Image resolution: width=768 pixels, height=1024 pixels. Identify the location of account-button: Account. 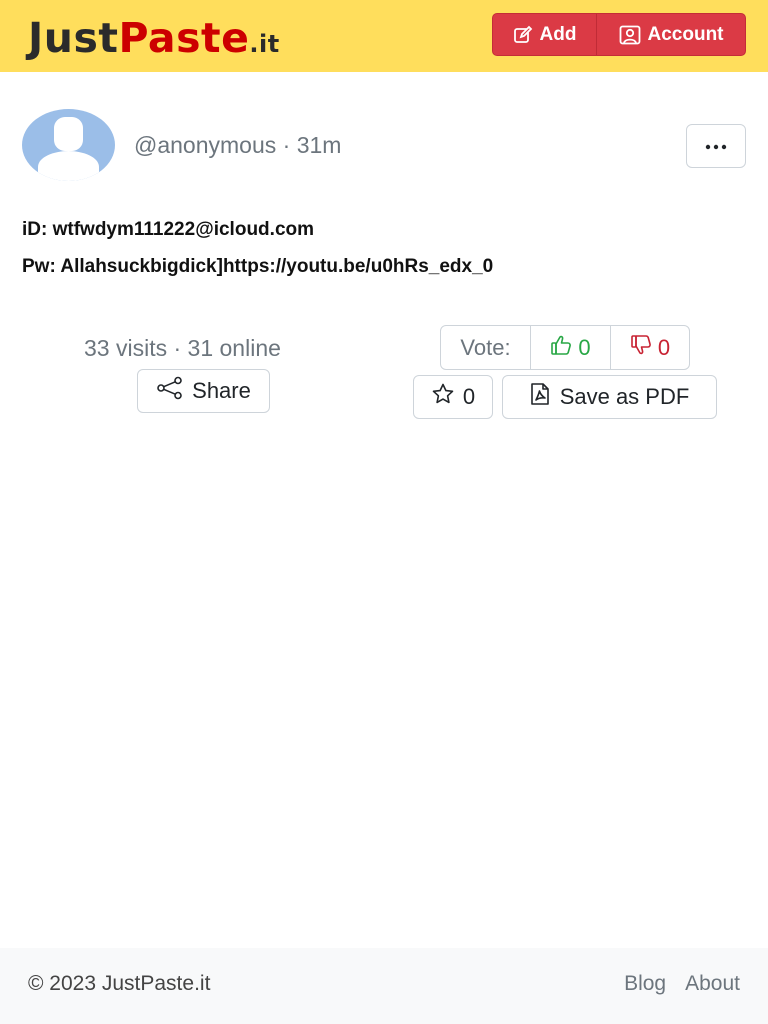
(671, 34).